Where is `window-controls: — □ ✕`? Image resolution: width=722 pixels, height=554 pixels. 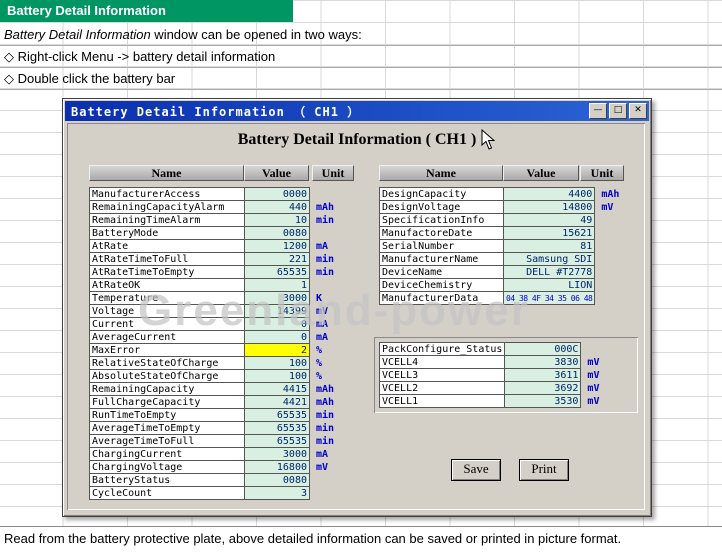
window-controls: — □ ✕ is located at coordinates (618, 111).